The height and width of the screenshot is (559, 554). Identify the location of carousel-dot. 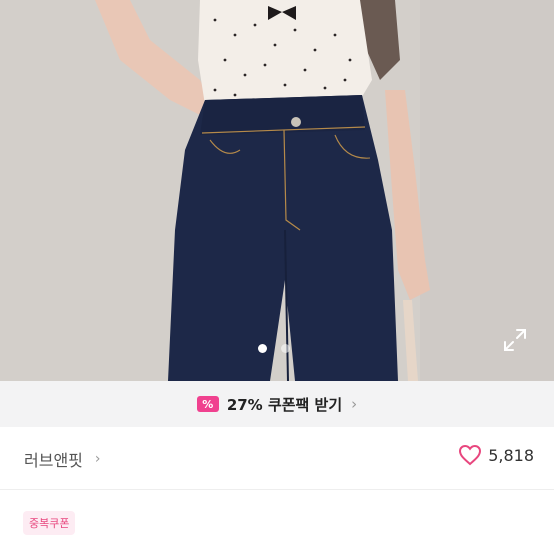
(285, 348).